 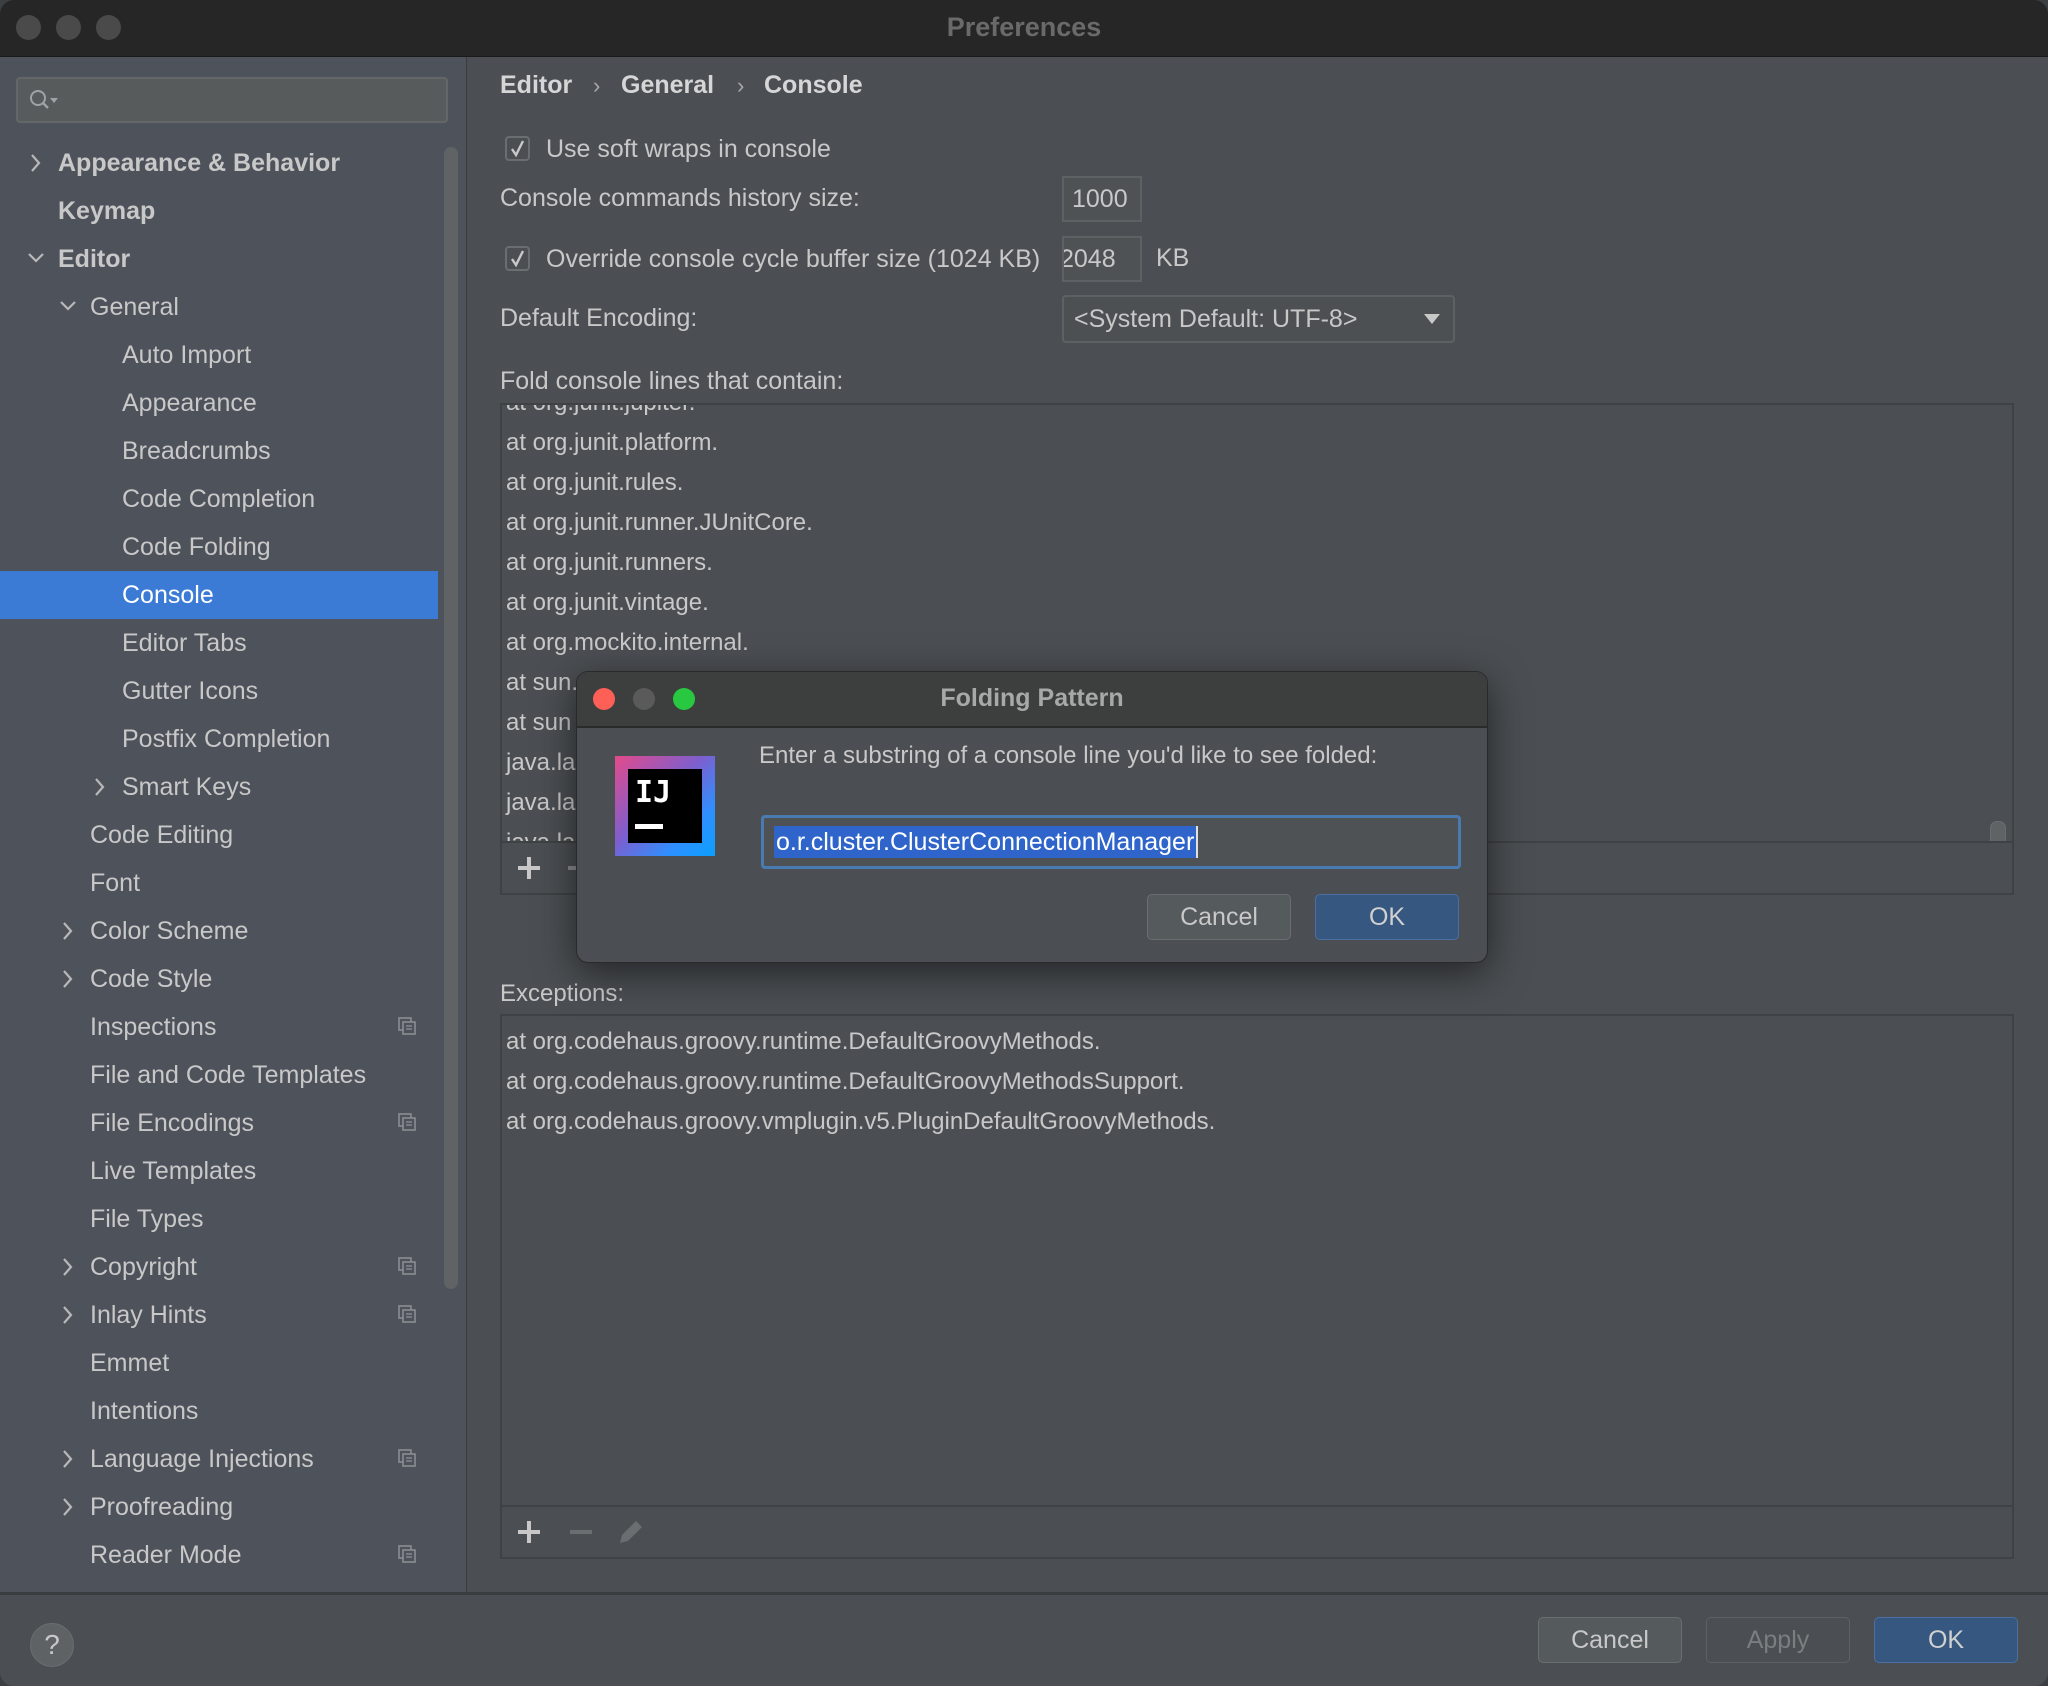 What do you see at coordinates (44, 99) in the screenshot?
I see `search-icon` at bounding box center [44, 99].